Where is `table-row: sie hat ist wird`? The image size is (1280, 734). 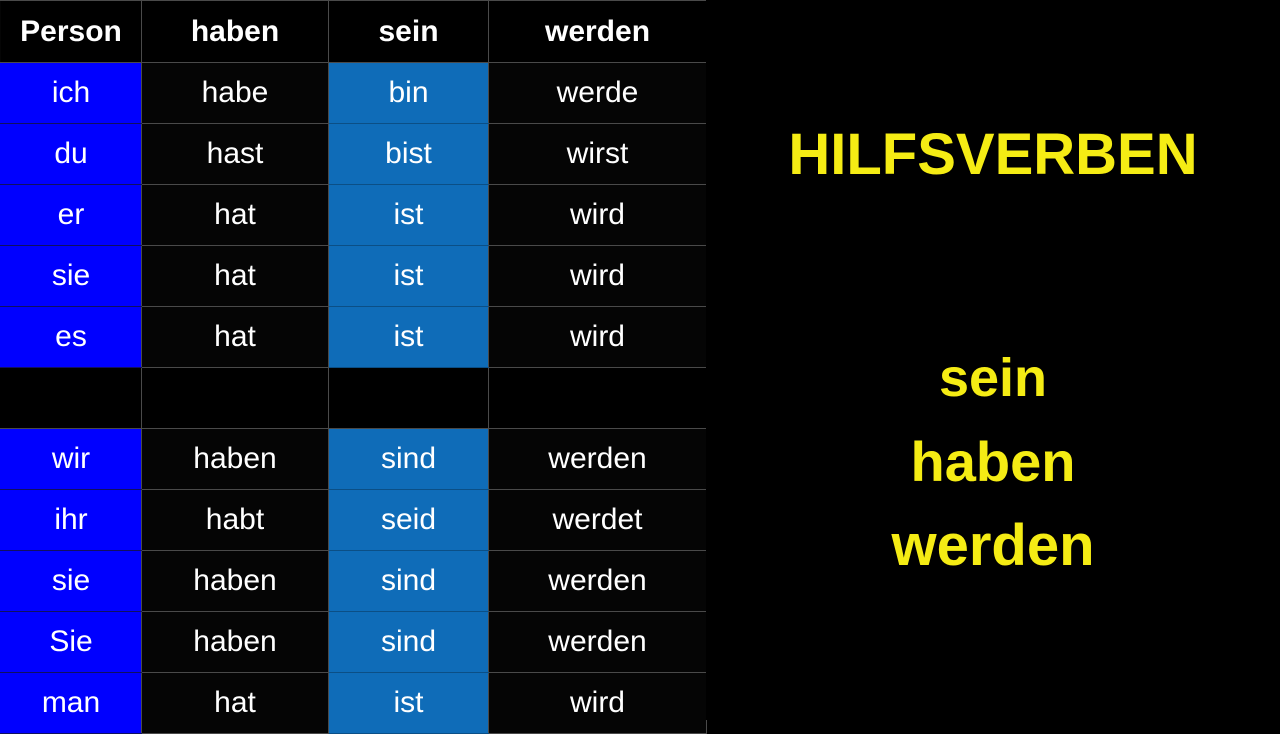
table-row: sie hat ist wird is located at coordinates (353, 276).